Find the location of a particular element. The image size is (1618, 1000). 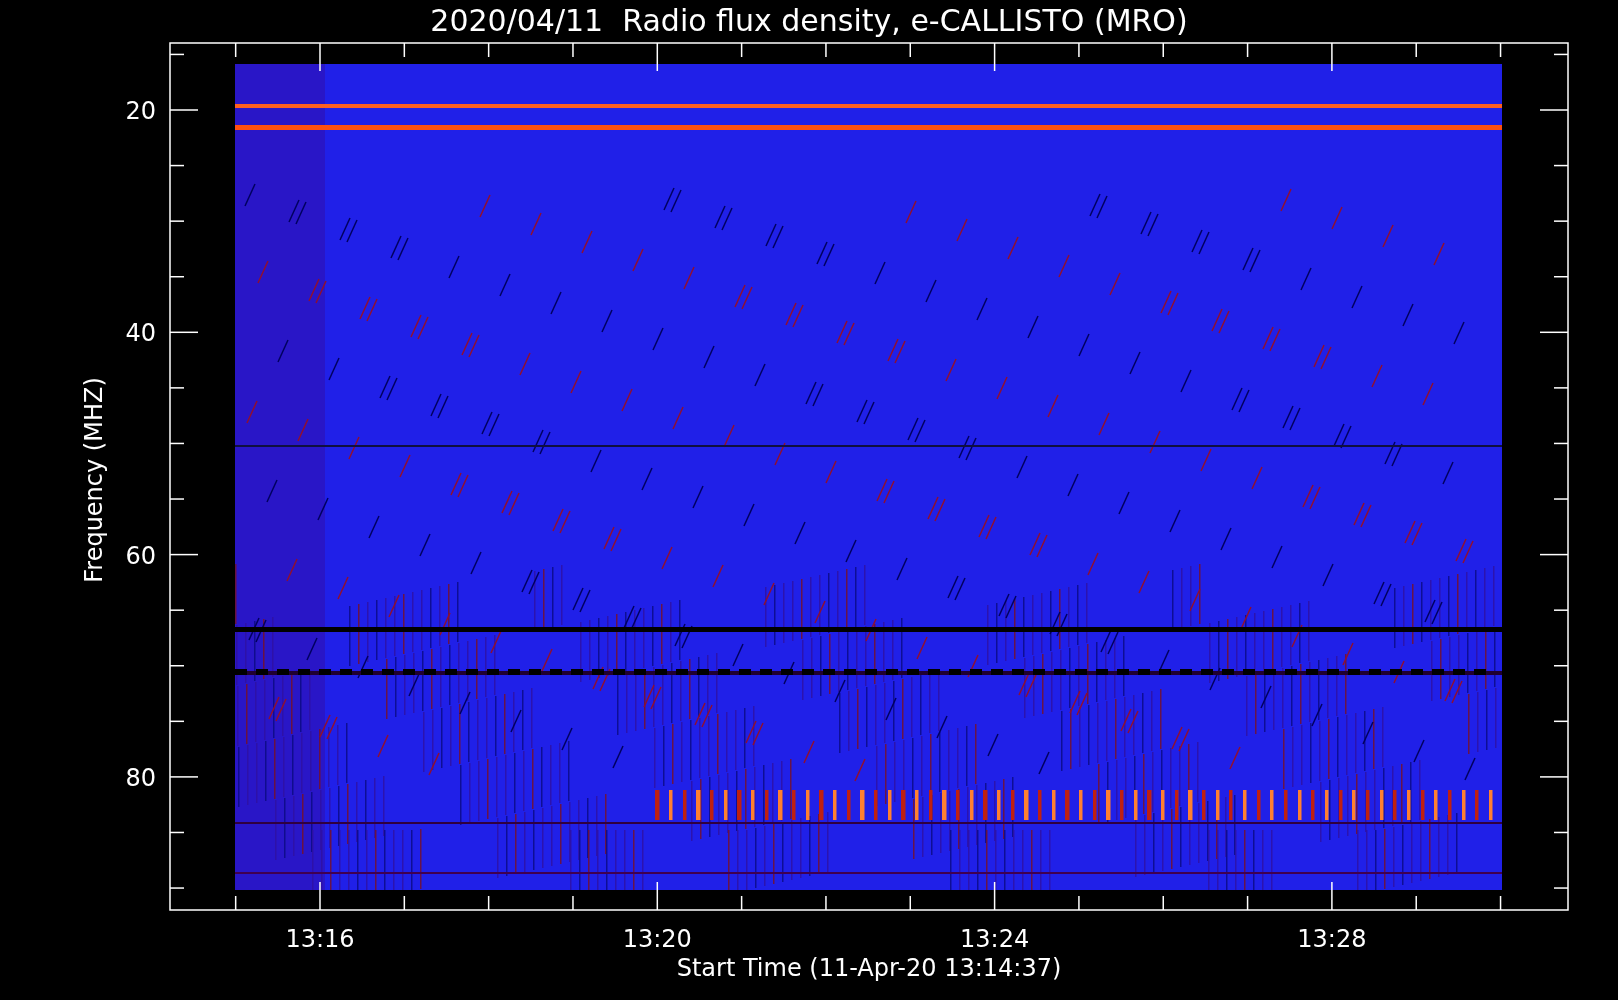

y-tick-label: 40 is located at coordinates (140, 333).